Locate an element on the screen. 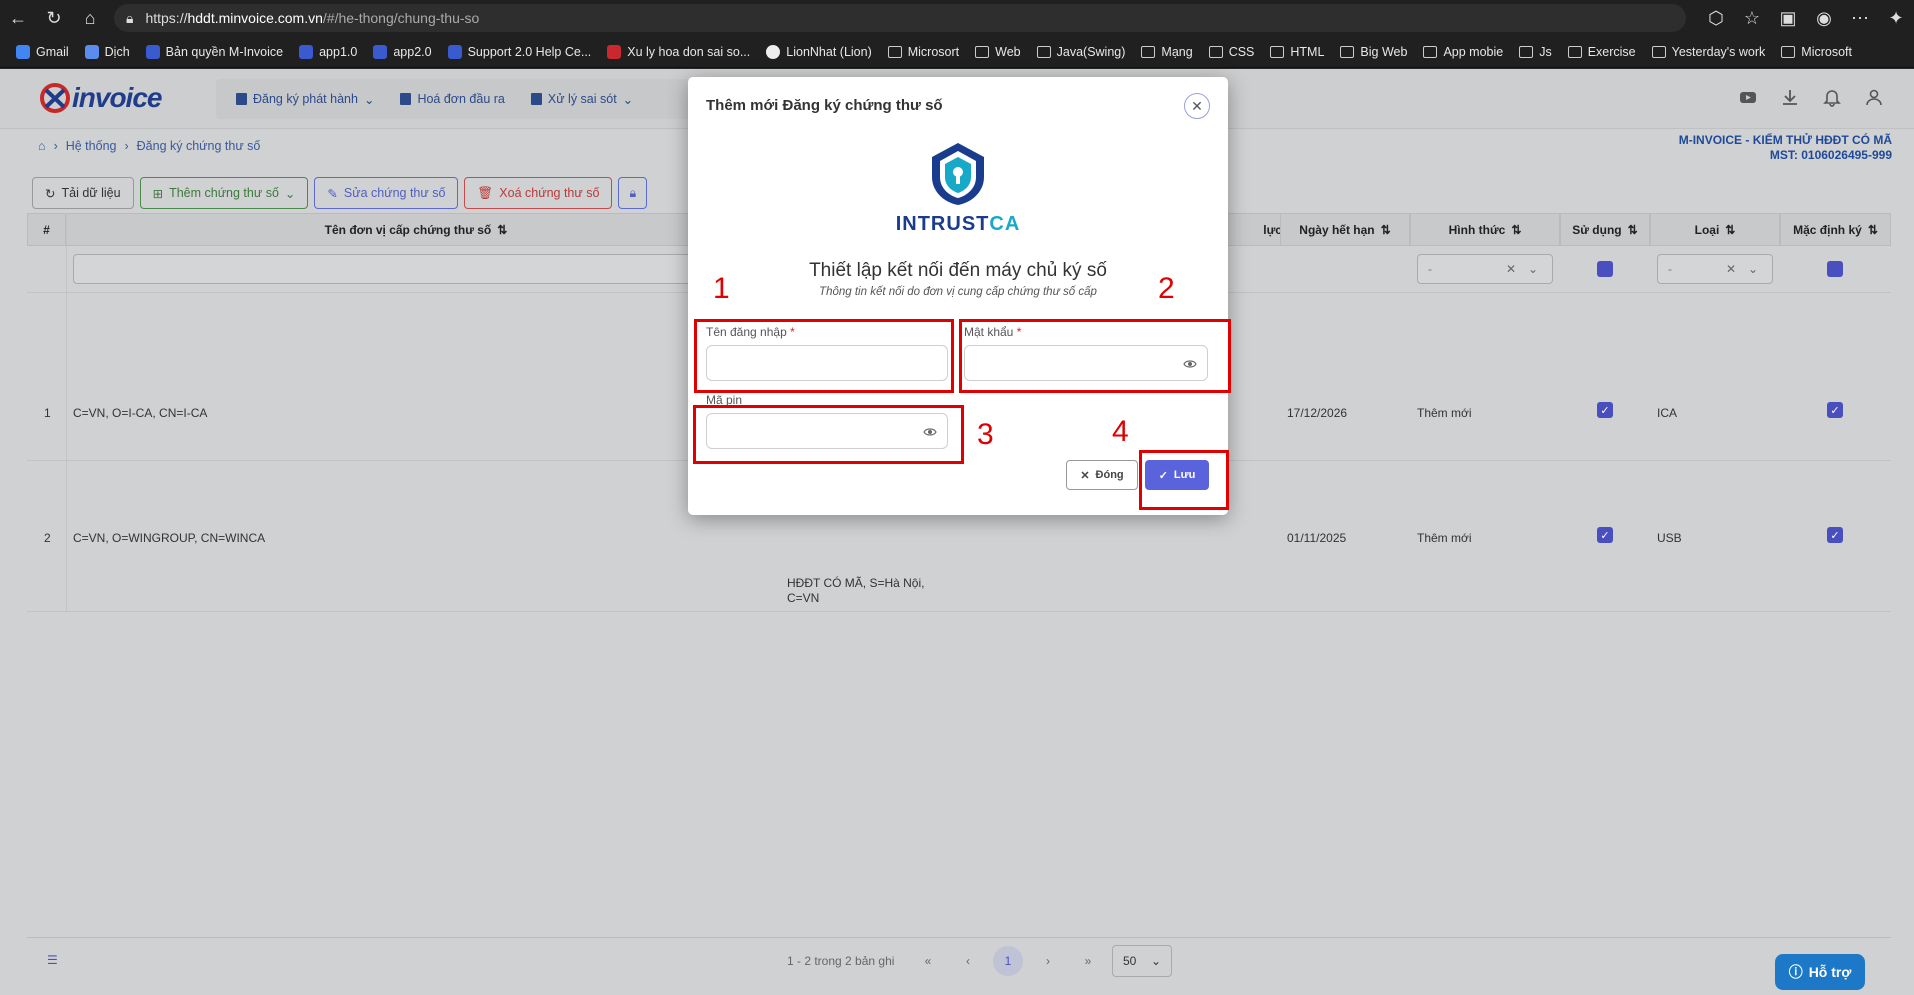  col-use: Sử dụng ⇅ is located at coordinates (1605, 229).